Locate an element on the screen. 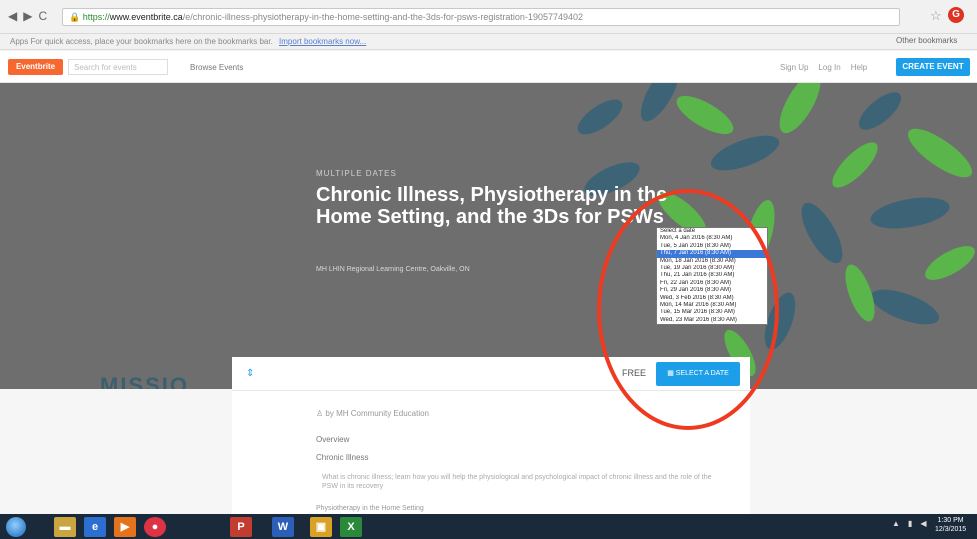  taskbar-clock: 1:30 PM 12/3/2015 is located at coordinates (950, 525).